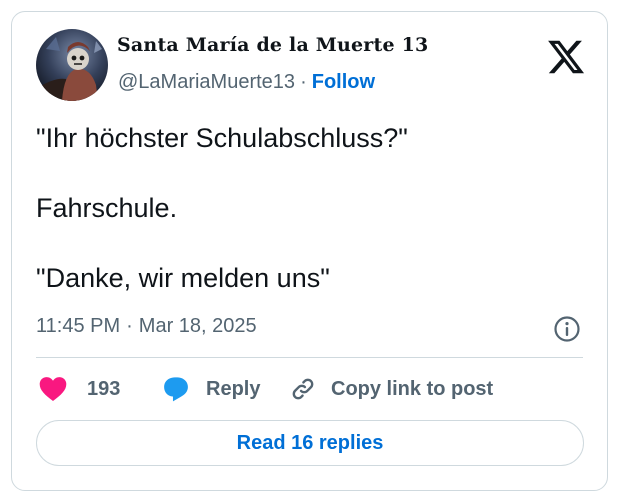 This screenshot has height=502, width=620. Describe the element at coordinates (206, 82) in the screenshot. I see `user-handle: @LaMariaMuerte13` at that location.